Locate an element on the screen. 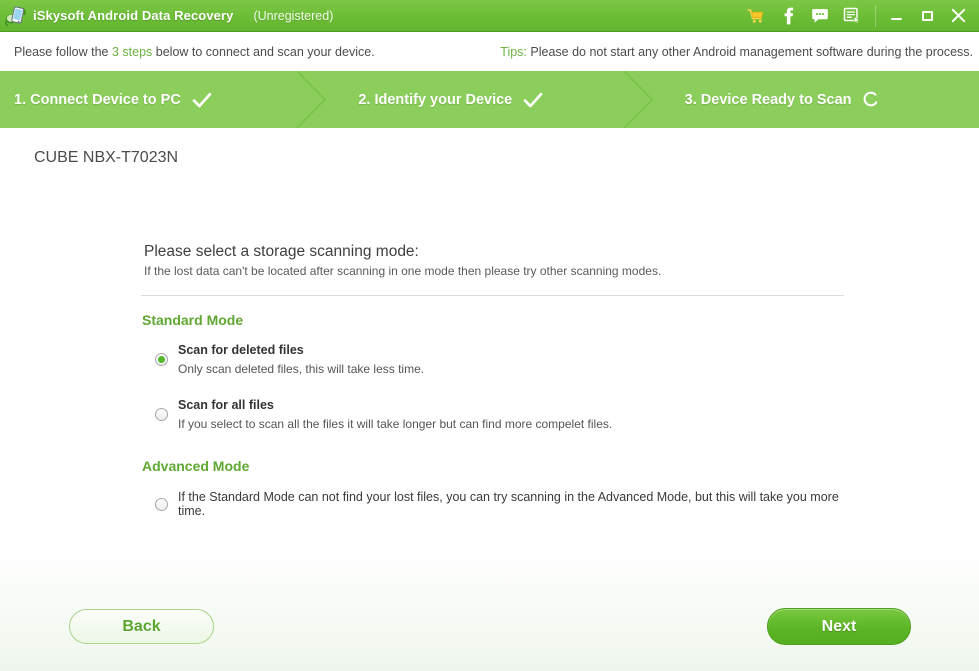 This screenshot has height=671, width=979. standard-mode-heading: Standard Mode is located at coordinates (193, 320).